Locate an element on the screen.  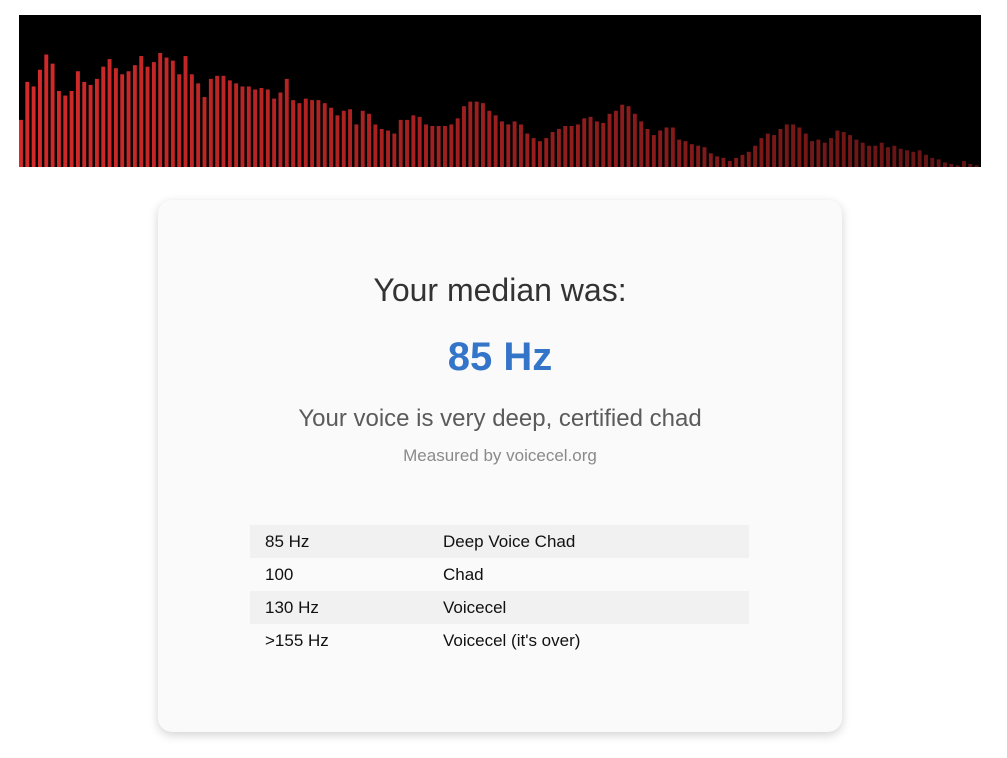
label-cell: Deep Voice Chad is located at coordinates (588, 541).